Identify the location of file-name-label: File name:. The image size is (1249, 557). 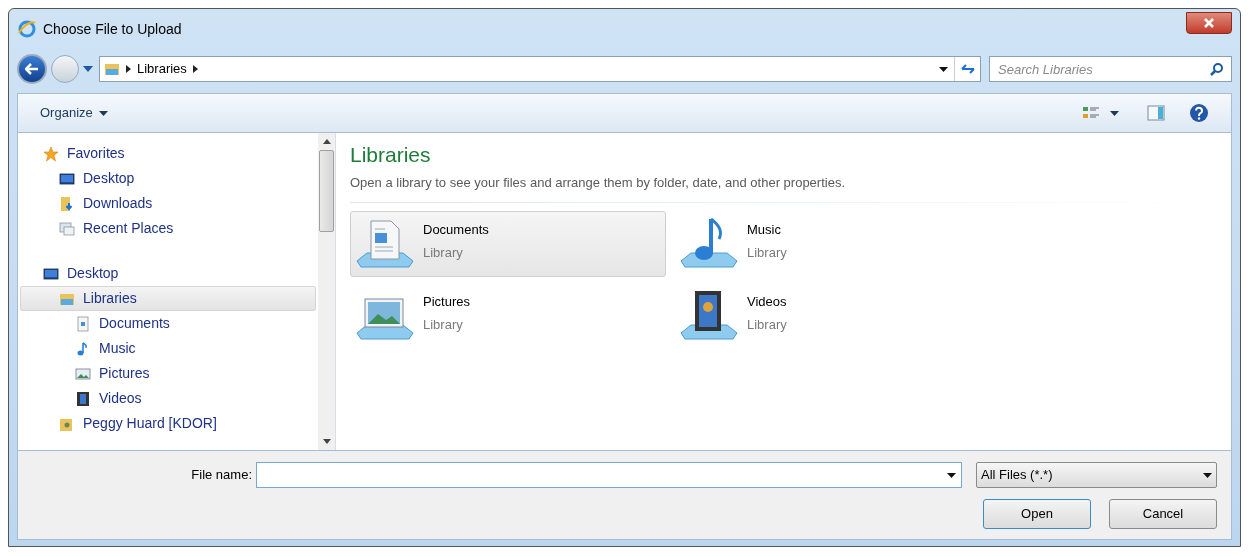
(221, 475).